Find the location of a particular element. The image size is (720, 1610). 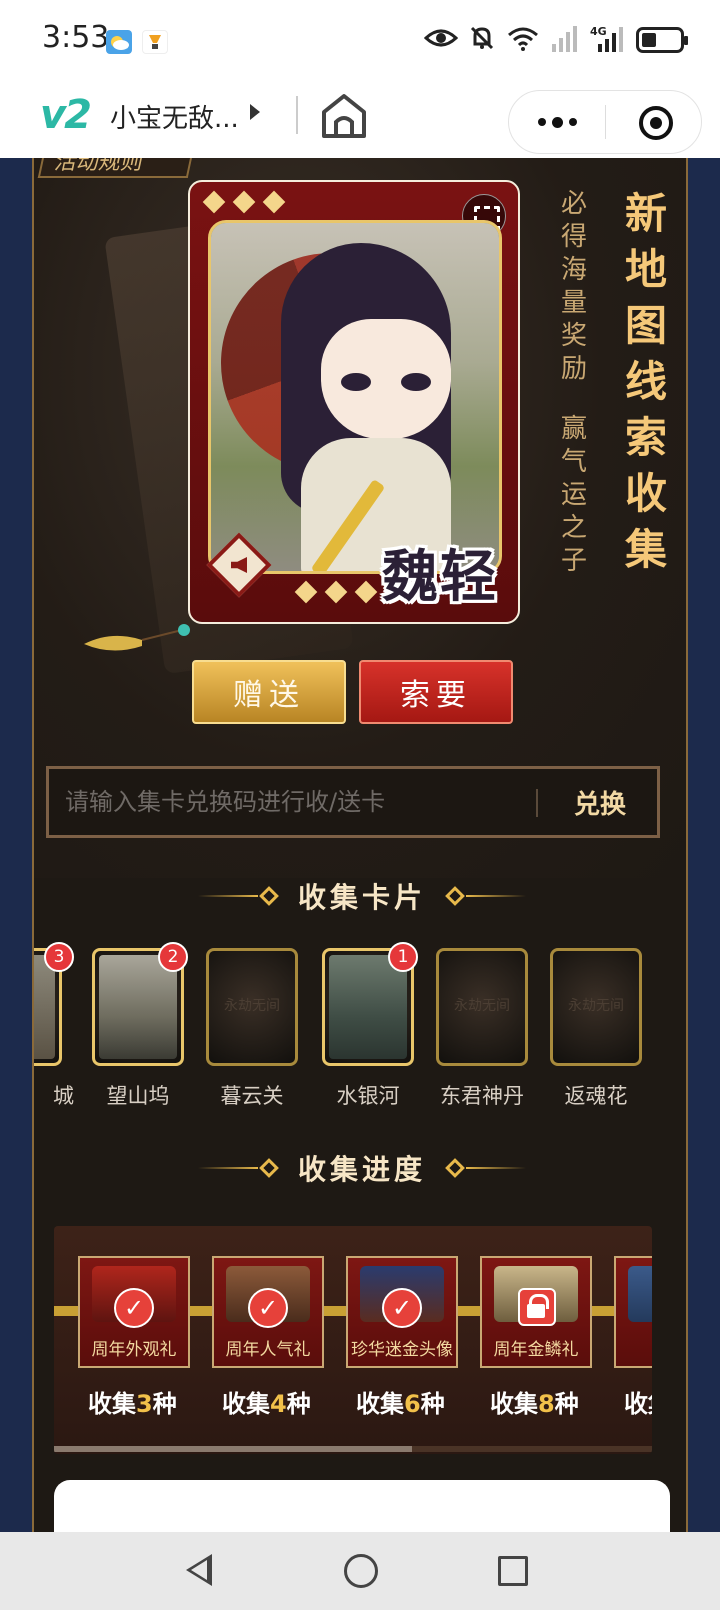

progress-title: 收集进度 is located at coordinates (361, 1169).